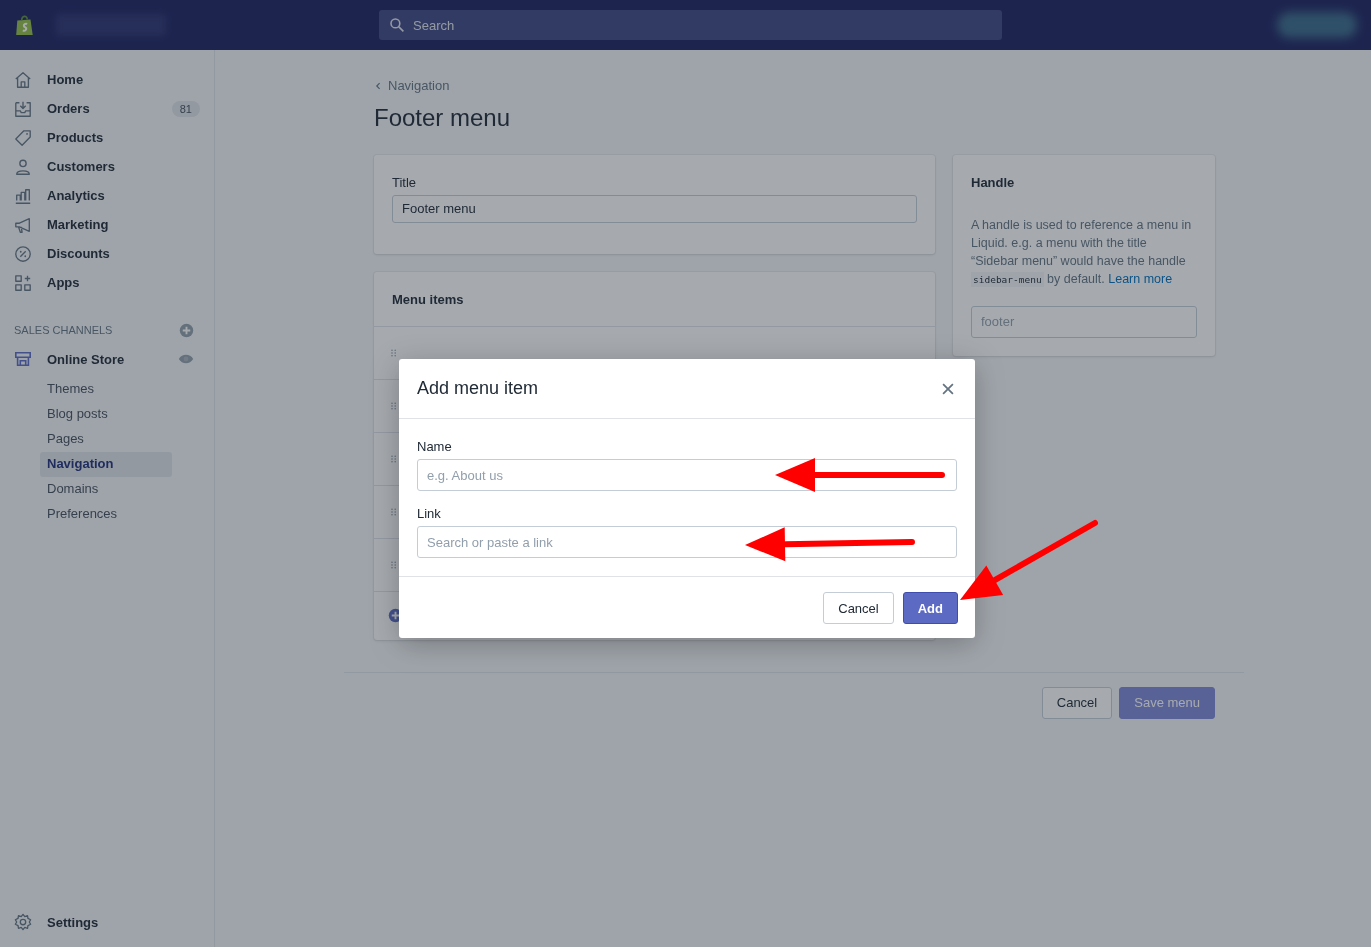 The image size is (1371, 947). What do you see at coordinates (443, 117) in the screenshot?
I see `page-title: Footer menu` at bounding box center [443, 117].